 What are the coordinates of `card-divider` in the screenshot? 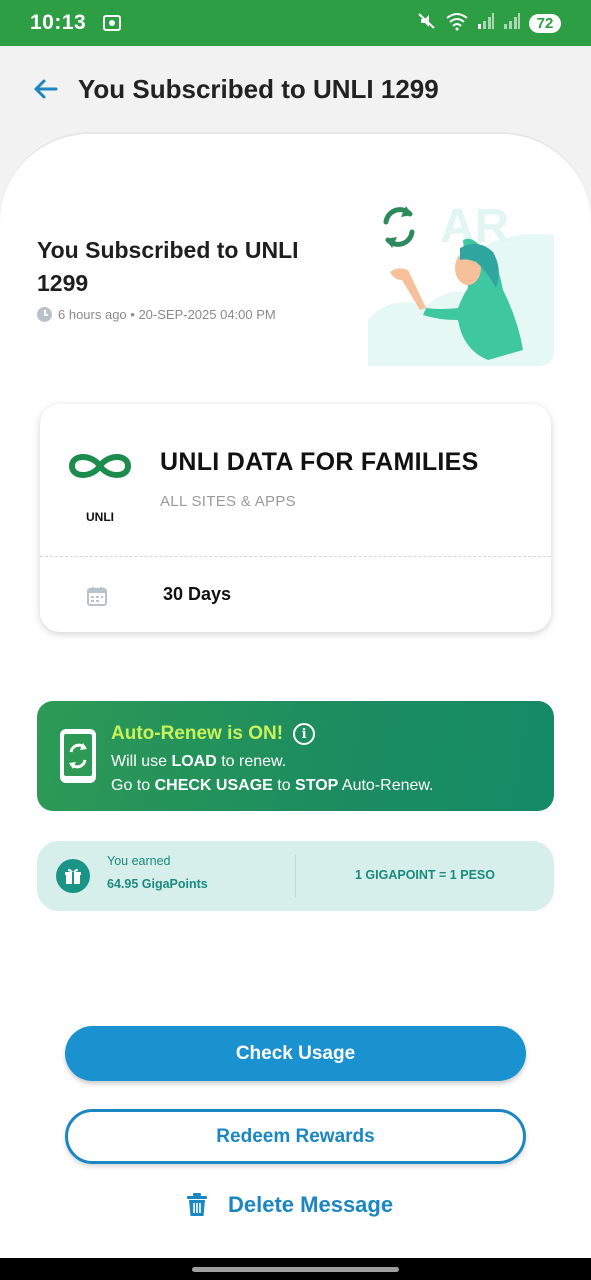 It's located at (295, 556).